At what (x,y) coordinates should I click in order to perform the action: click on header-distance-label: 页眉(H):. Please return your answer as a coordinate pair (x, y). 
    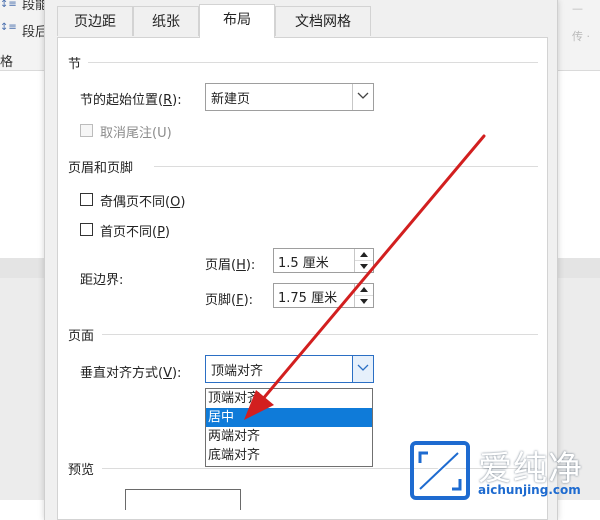
    Looking at the image, I should click on (230, 265).